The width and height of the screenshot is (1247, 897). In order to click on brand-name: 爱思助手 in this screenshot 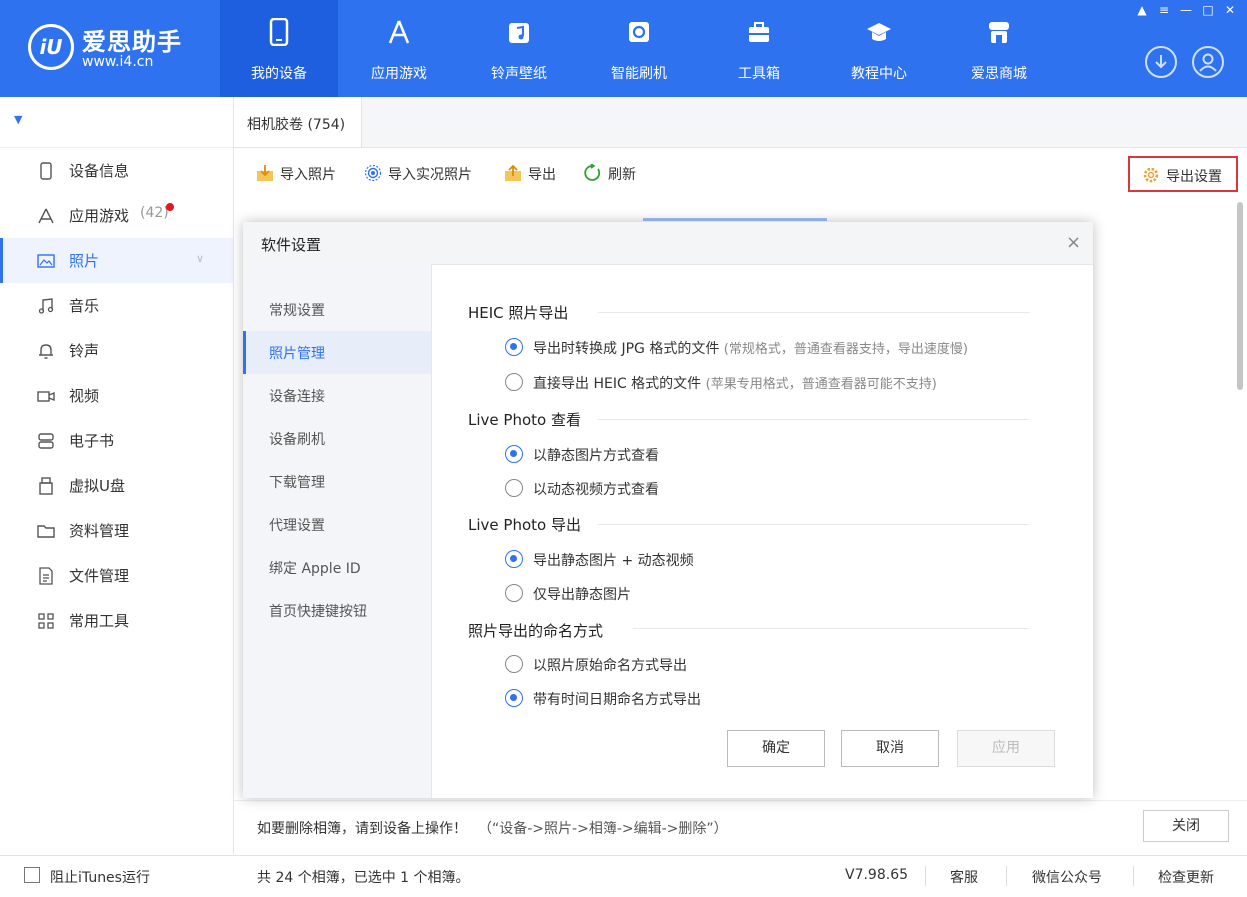, I will do `click(132, 42)`.